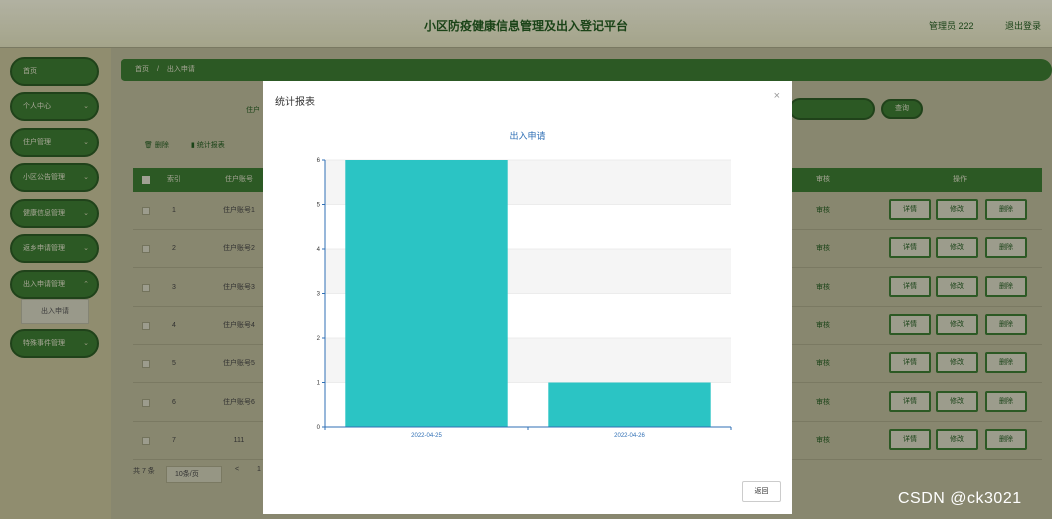 Image resolution: width=1052 pixels, height=519 pixels. What do you see at coordinates (960, 498) in the screenshot?
I see `watermark: CSDN @ck3021` at bounding box center [960, 498].